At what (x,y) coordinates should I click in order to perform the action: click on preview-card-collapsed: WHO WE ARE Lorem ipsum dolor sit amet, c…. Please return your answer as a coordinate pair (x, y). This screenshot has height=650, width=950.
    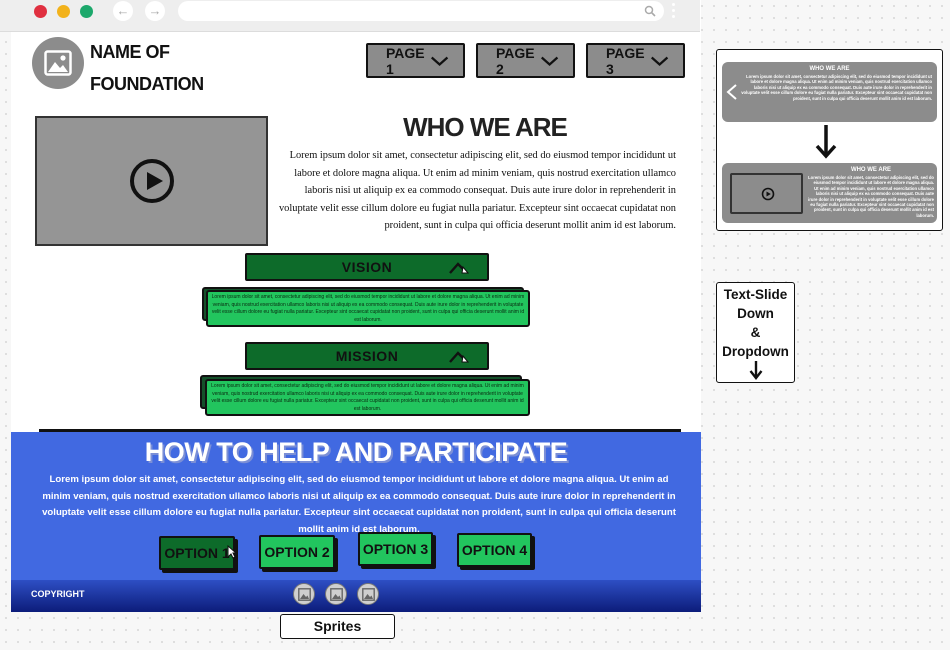
    Looking at the image, I should click on (829, 92).